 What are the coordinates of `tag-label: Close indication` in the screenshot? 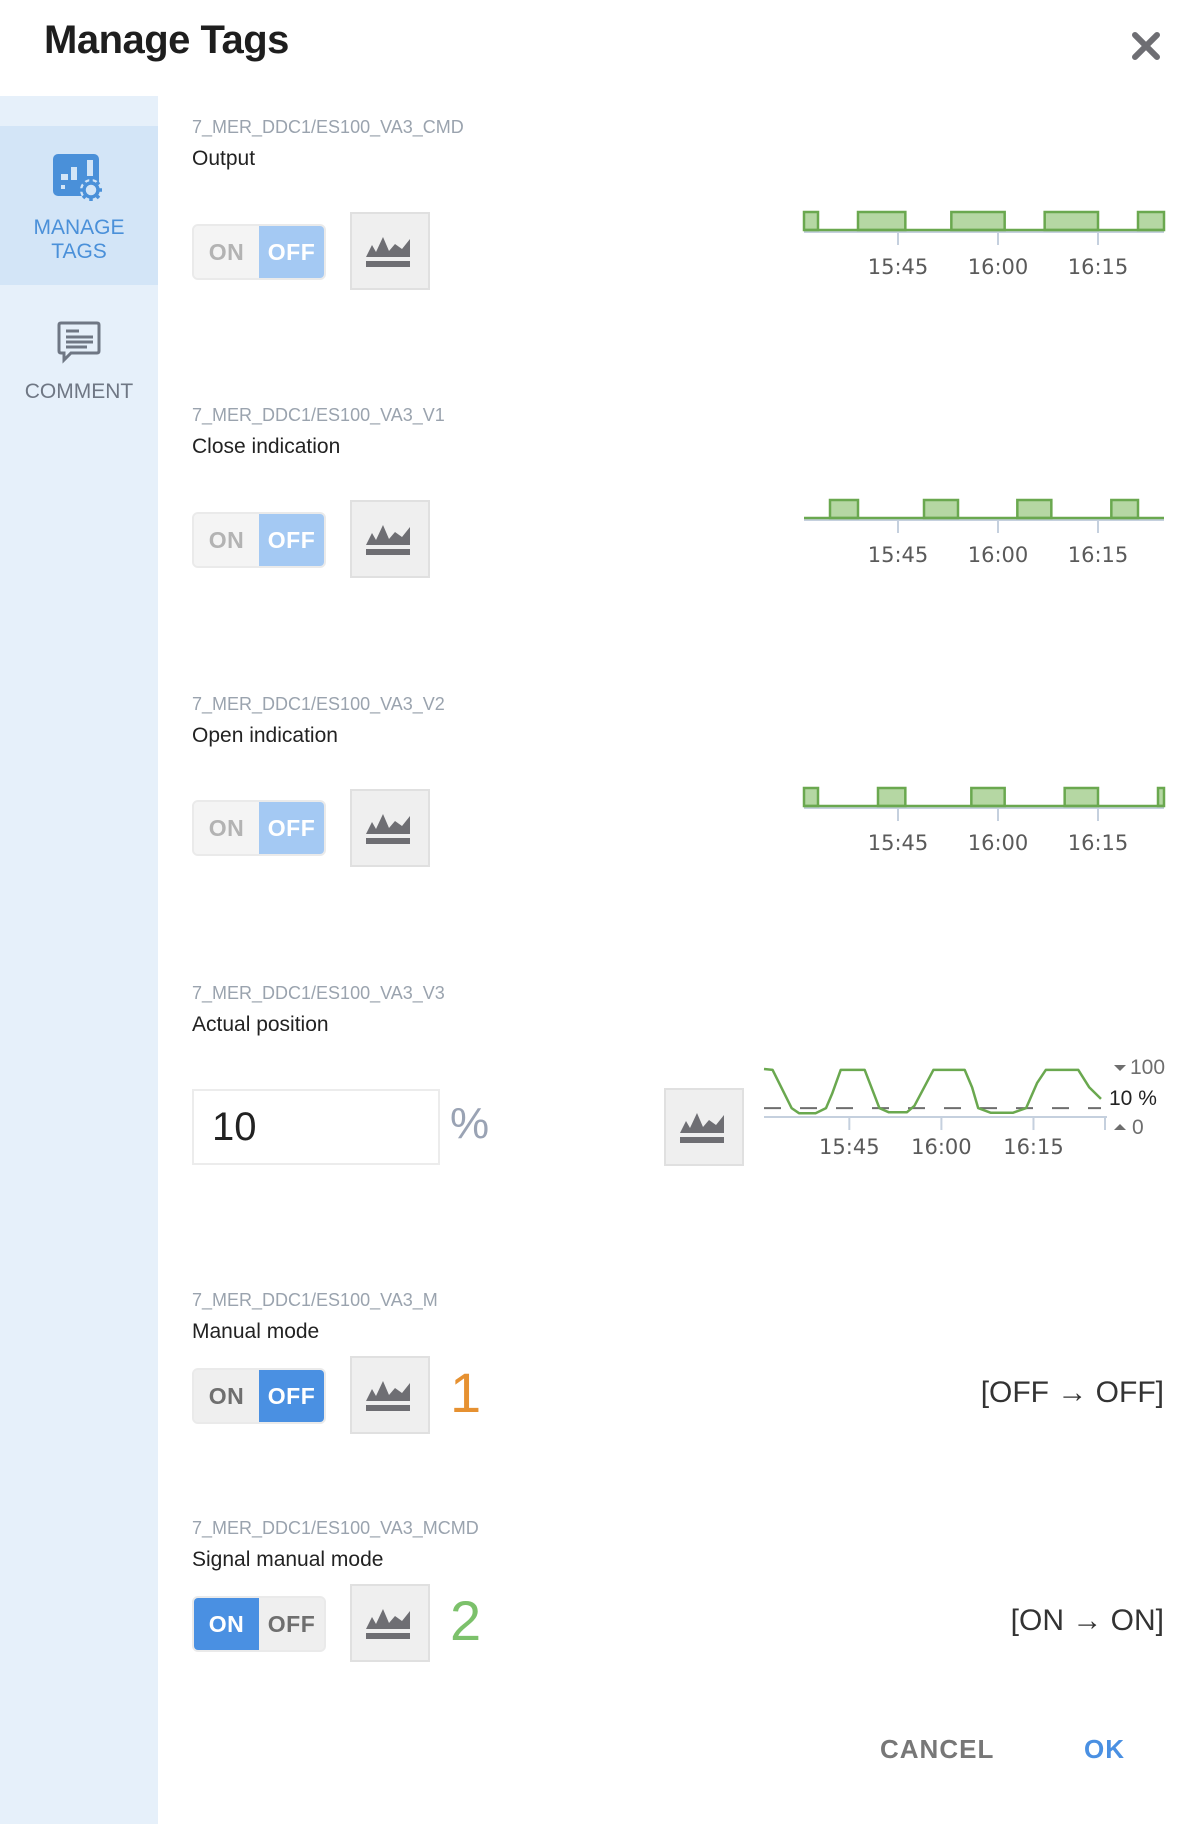 It's located at (266, 446).